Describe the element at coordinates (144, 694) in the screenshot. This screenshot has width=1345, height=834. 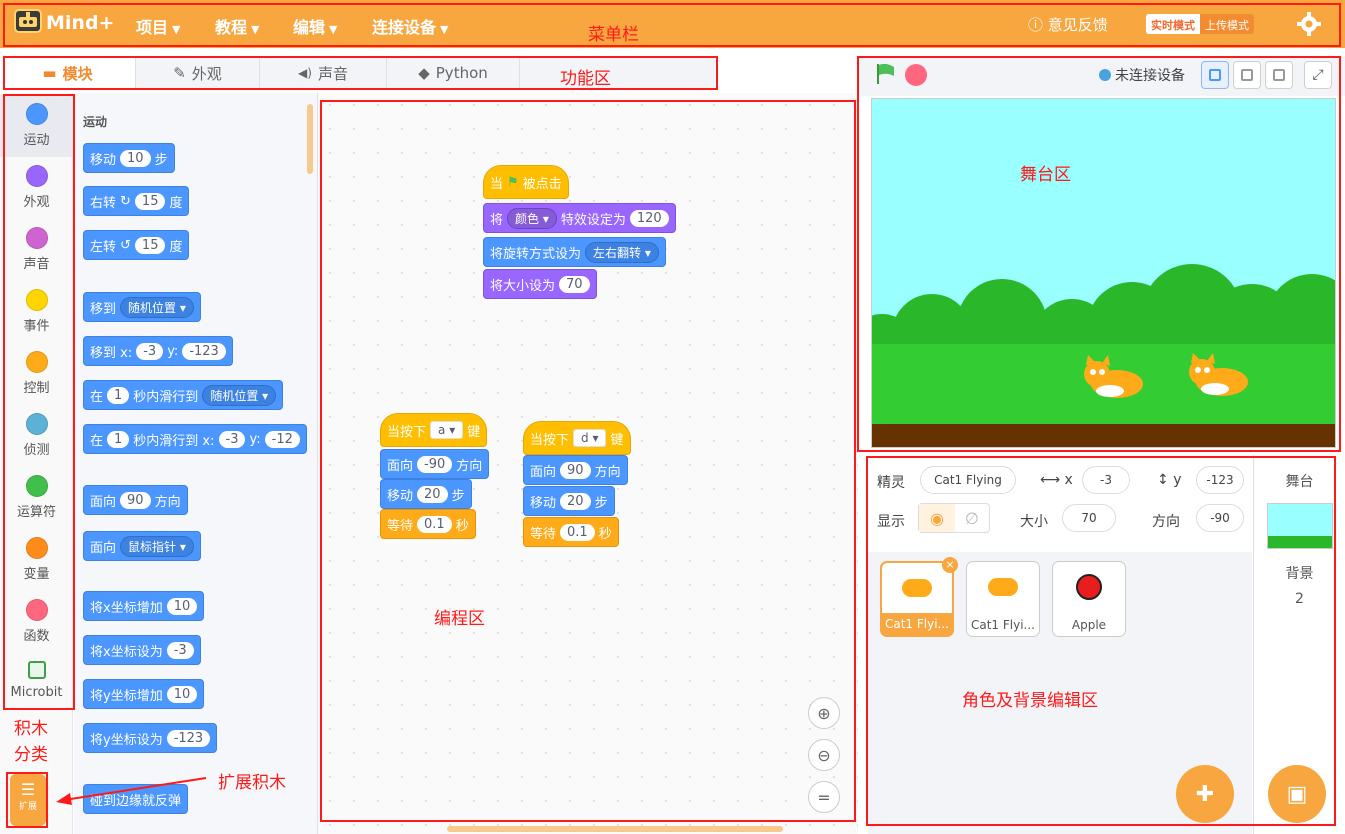
I see `block-change-y: 将y坐标增加 10` at that location.